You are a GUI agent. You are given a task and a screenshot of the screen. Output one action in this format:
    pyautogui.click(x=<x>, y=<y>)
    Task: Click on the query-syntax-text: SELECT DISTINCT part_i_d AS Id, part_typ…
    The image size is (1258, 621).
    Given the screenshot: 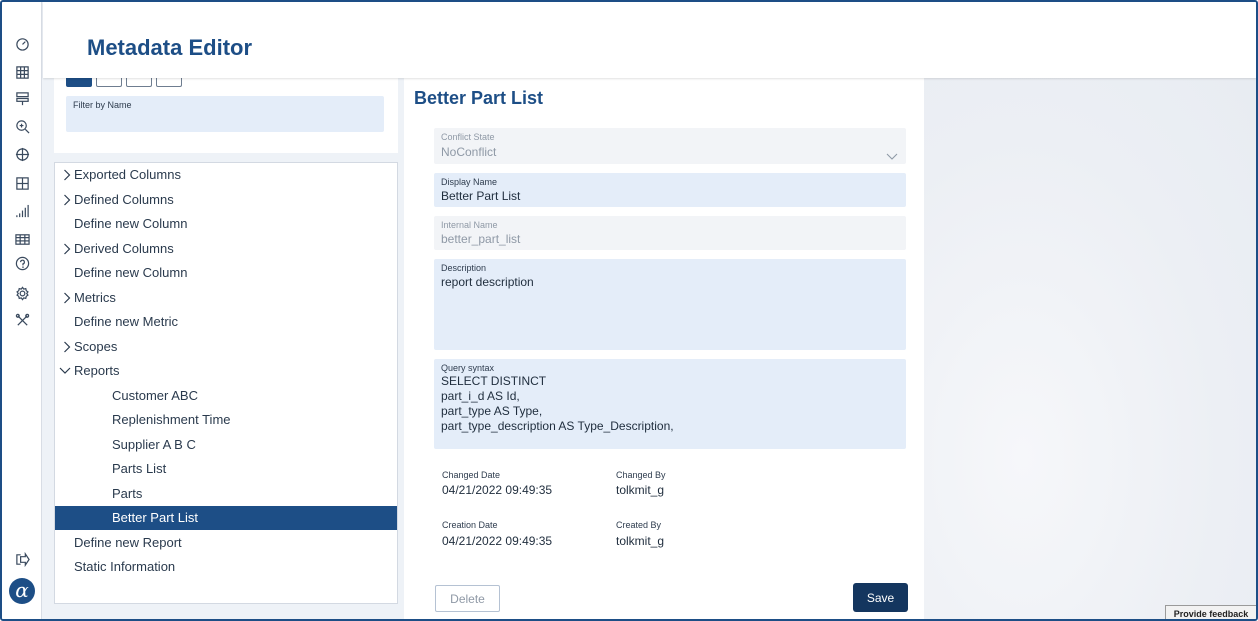 What is the action you would take?
    pyautogui.click(x=557, y=404)
    